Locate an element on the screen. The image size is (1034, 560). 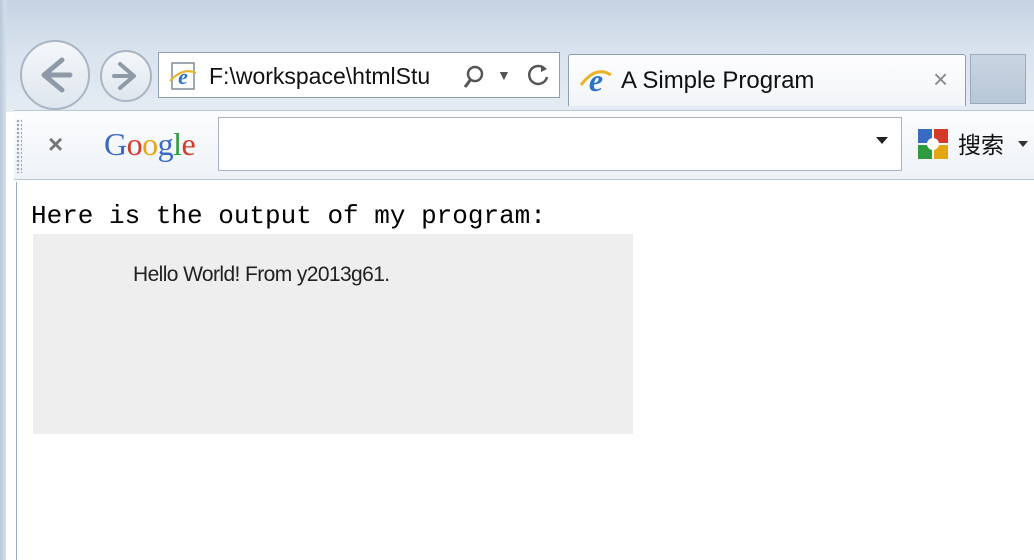
search-button-label: 搜索 is located at coordinates (981, 145).